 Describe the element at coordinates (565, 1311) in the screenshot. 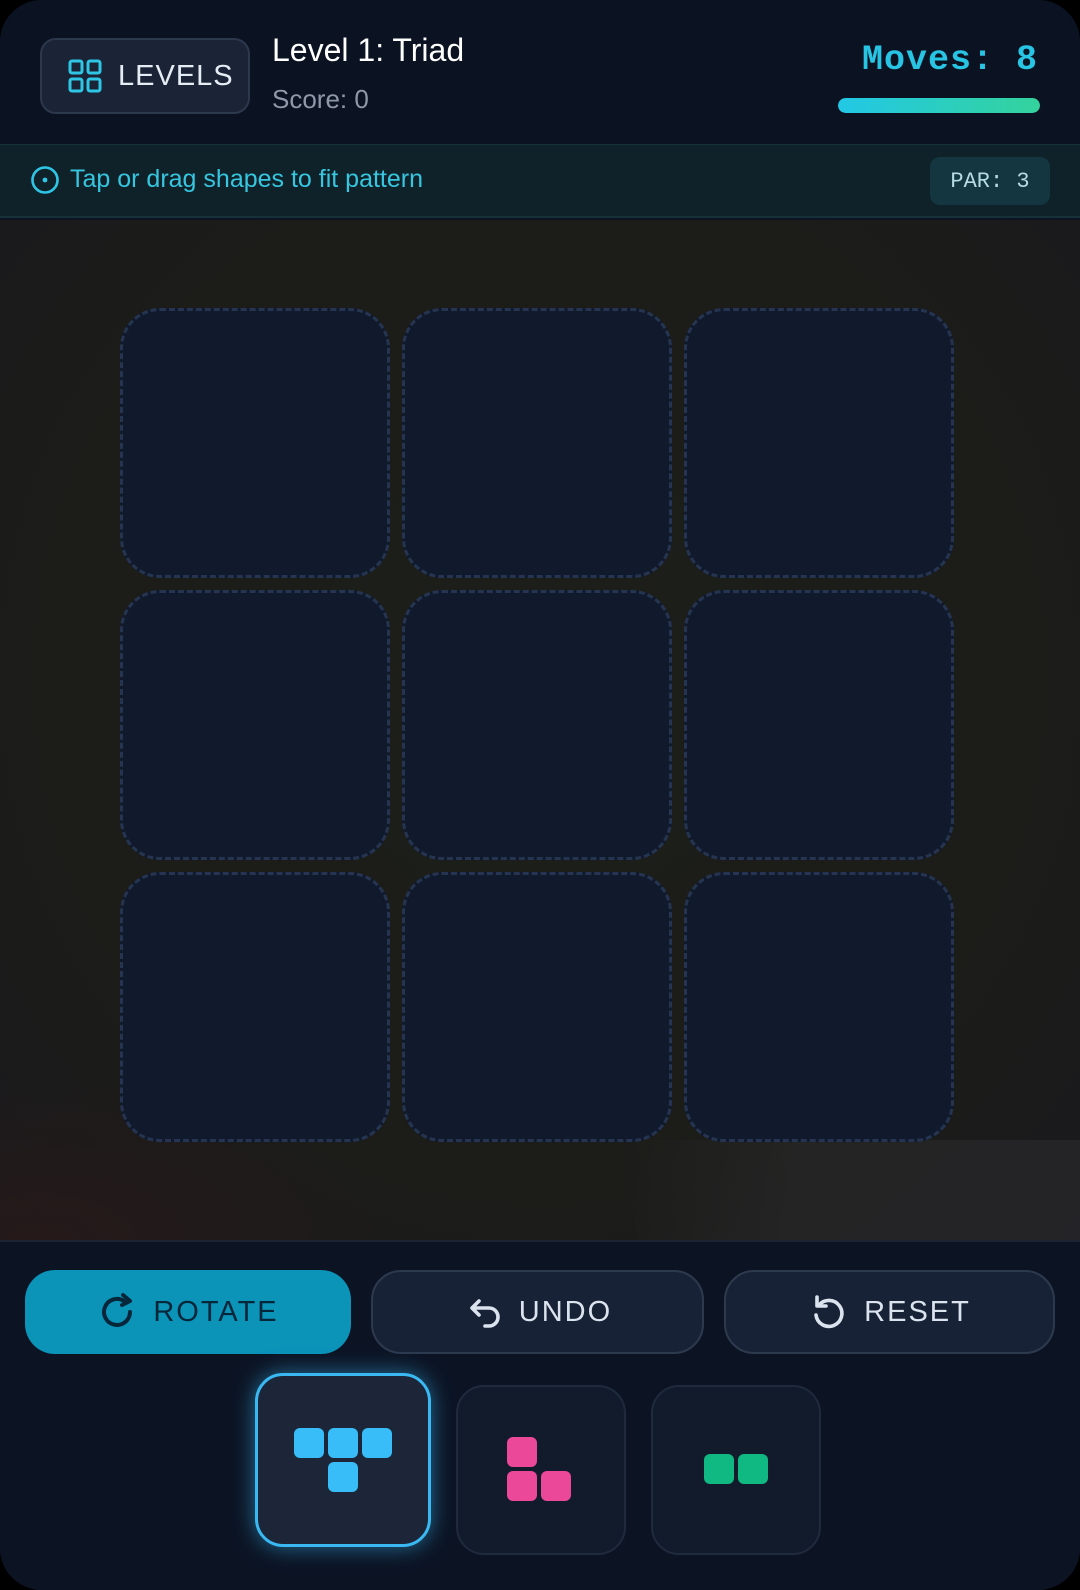

I see `undo-button-label: UNDO` at that location.